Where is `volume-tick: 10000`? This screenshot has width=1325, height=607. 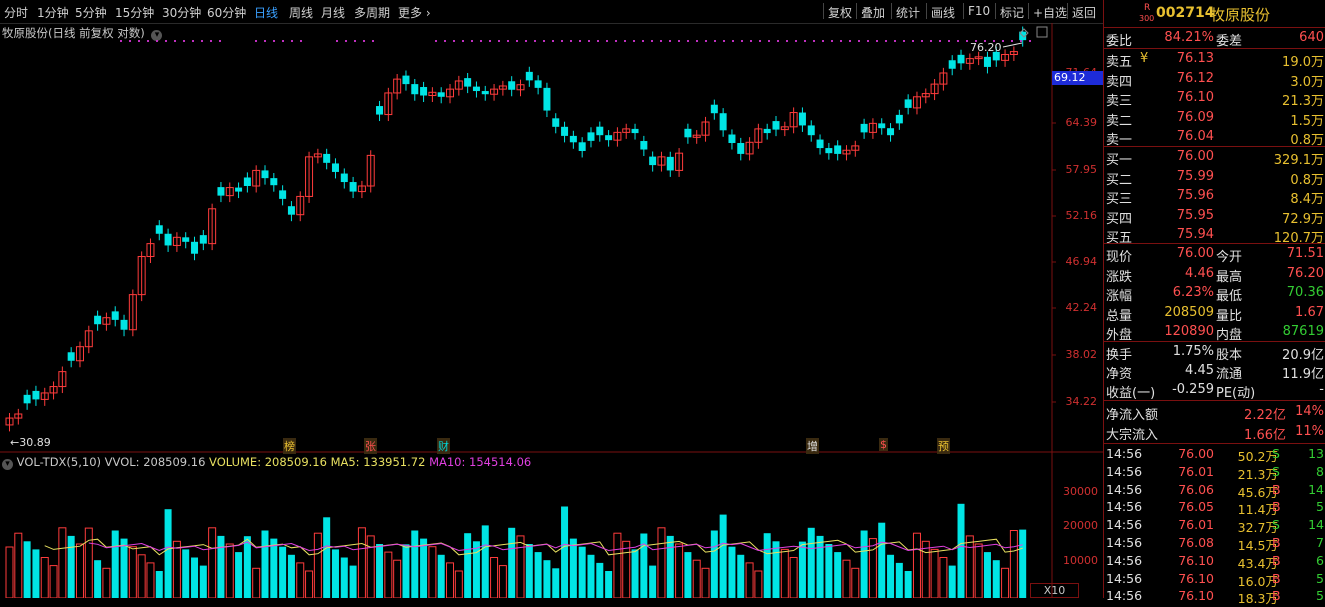 volume-tick: 10000 is located at coordinates (1080, 560).